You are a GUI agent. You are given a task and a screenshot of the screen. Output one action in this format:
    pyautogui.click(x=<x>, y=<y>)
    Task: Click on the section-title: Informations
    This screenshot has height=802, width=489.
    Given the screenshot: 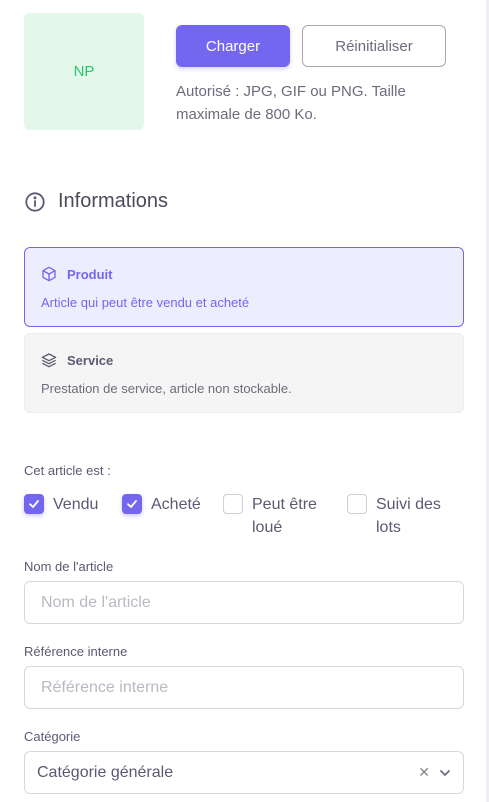 What is the action you would take?
    pyautogui.click(x=113, y=201)
    